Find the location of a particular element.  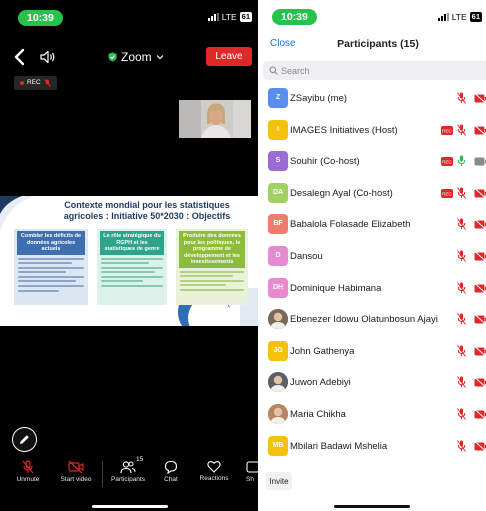

participant-row: Maria Chikha is located at coordinates (372, 415).